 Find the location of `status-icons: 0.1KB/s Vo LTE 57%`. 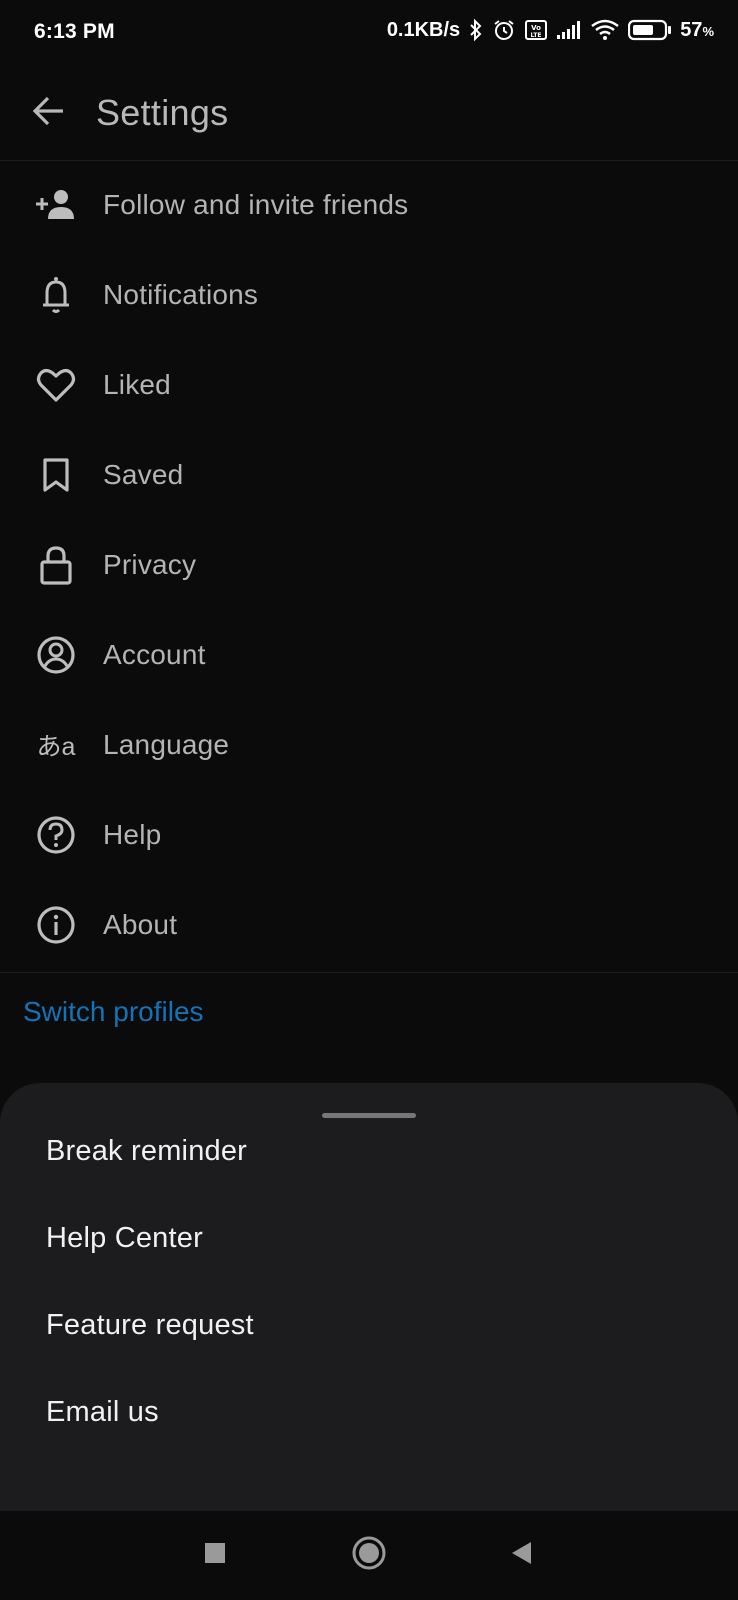

status-icons: 0.1KB/s Vo LTE 57% is located at coordinates (550, 30).